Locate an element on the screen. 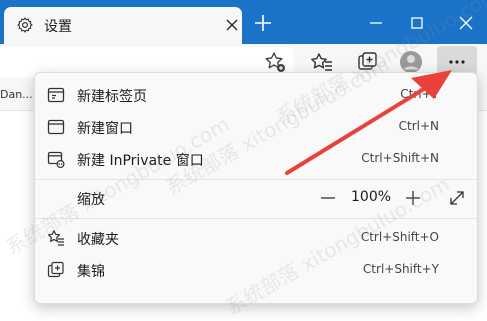  tab-title: 设置 is located at coordinates (58, 27).